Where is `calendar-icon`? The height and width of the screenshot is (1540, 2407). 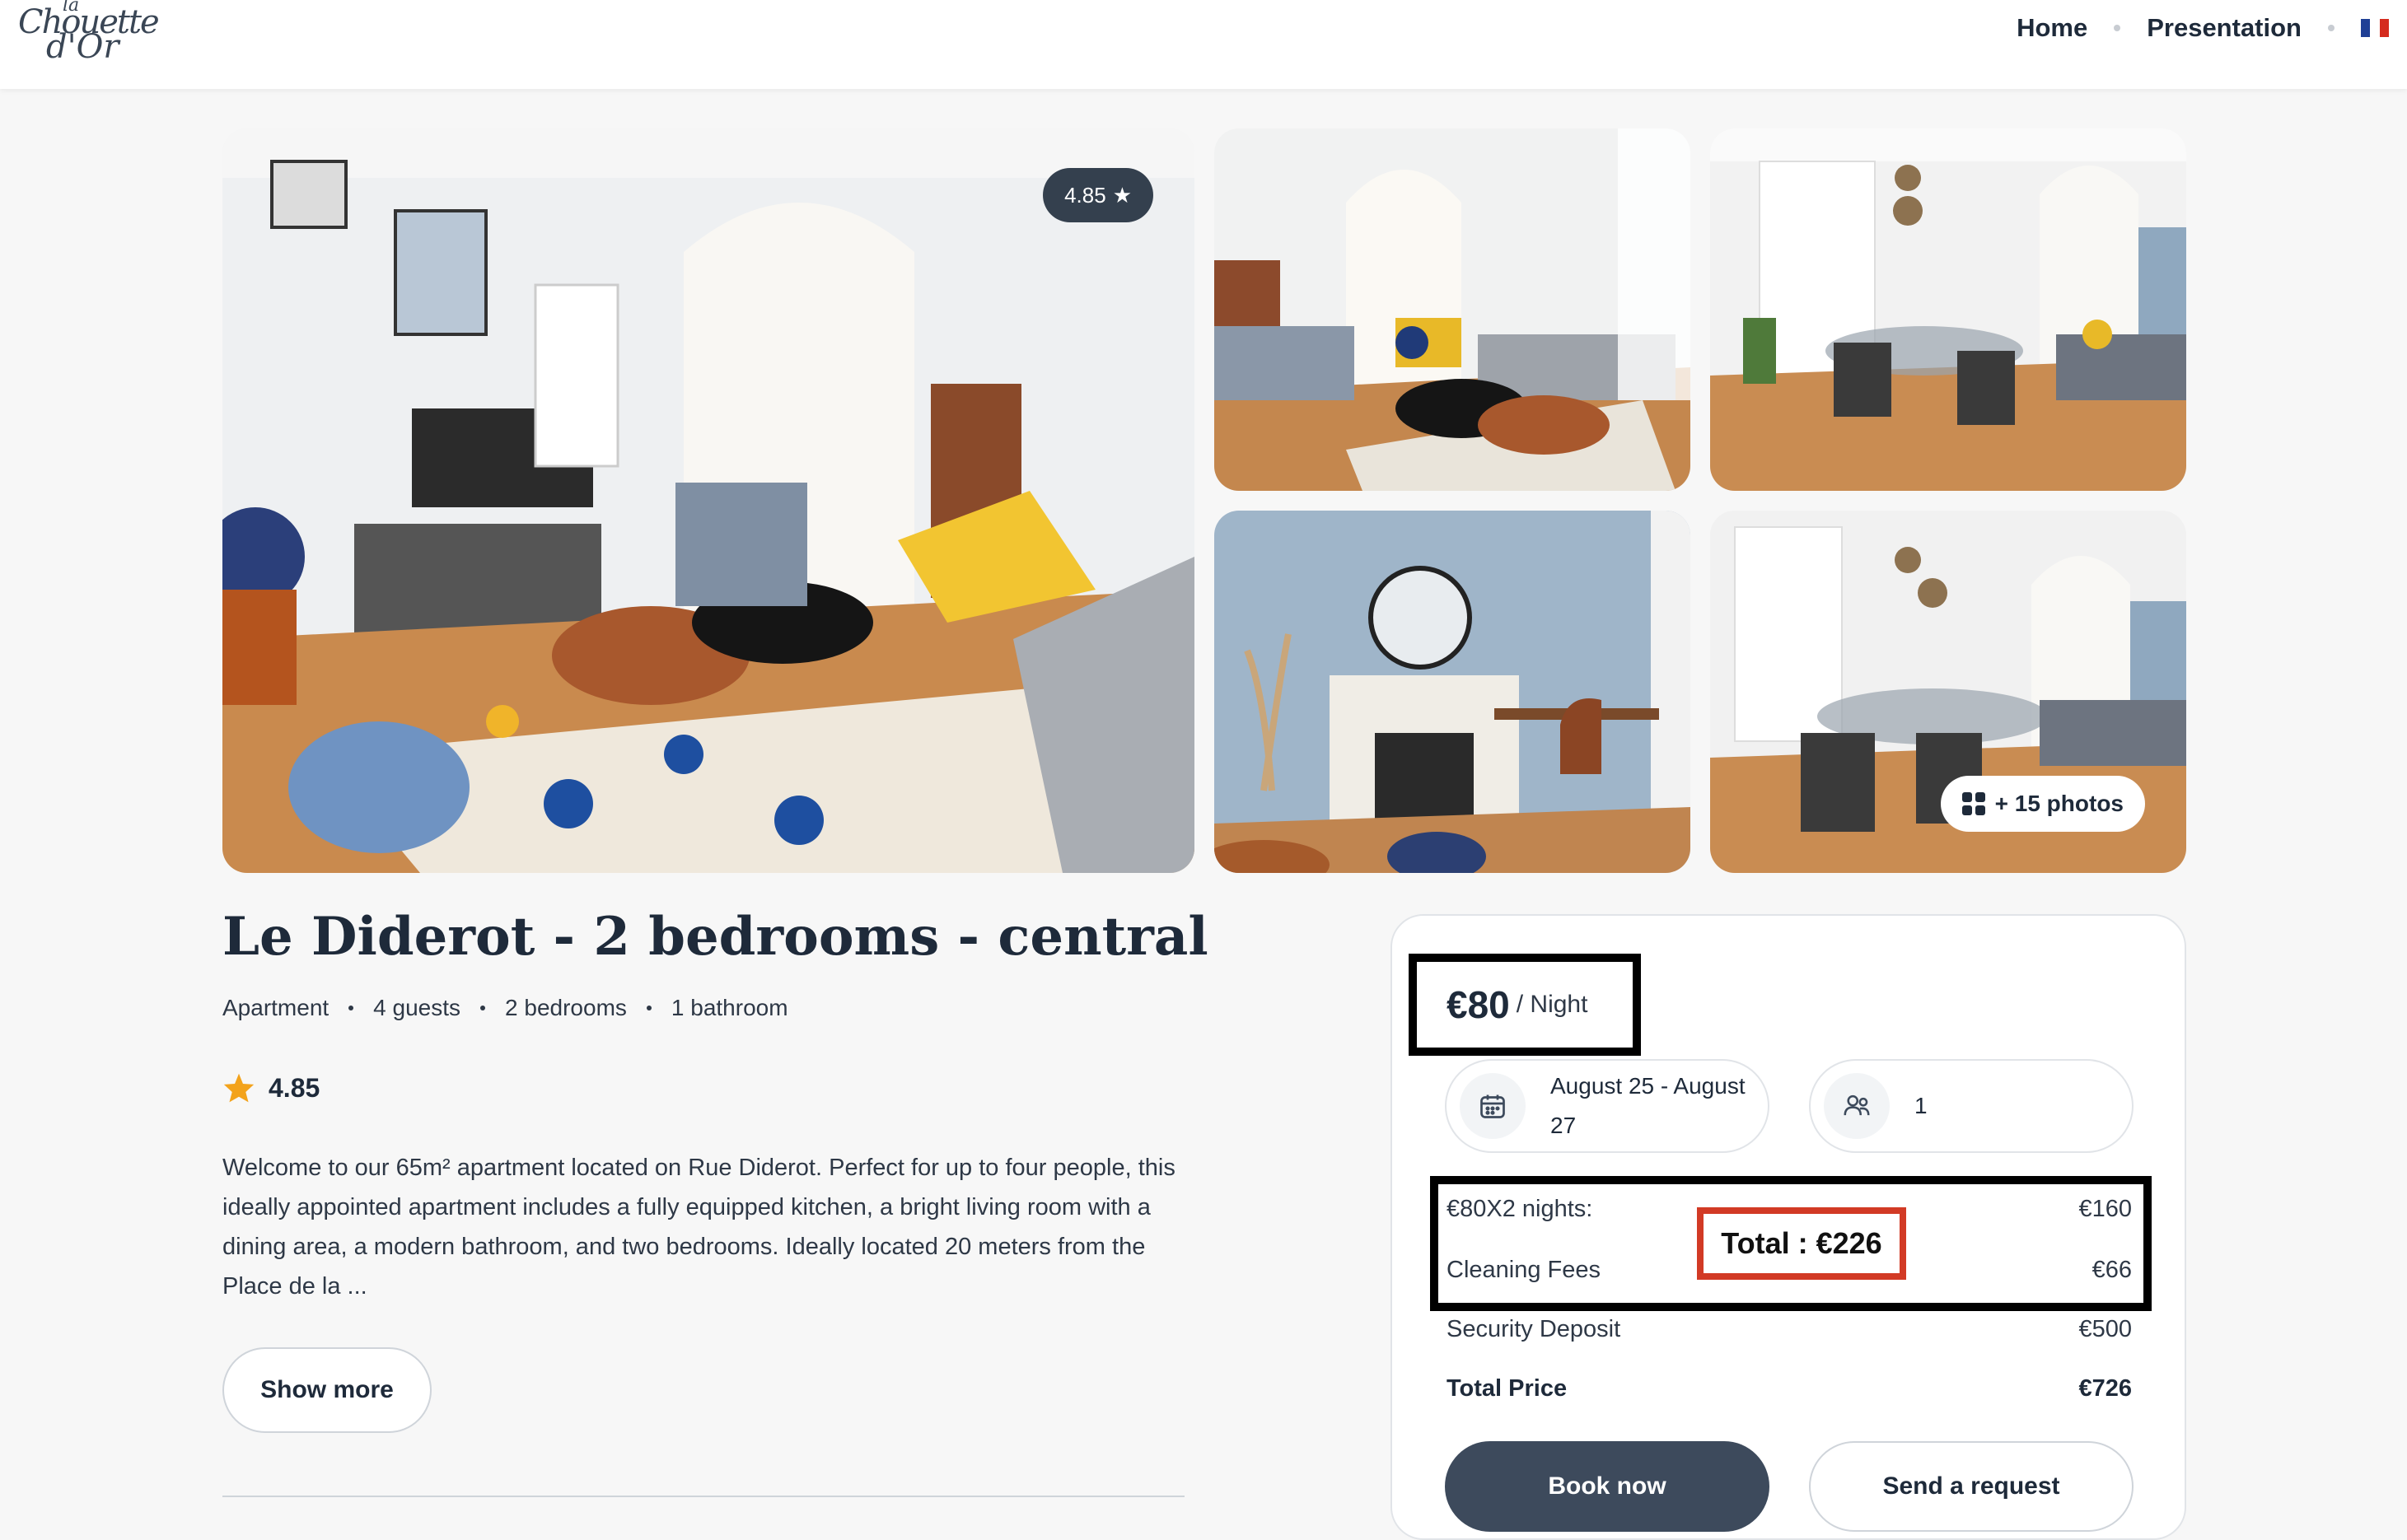
calendar-icon is located at coordinates (1493, 1106).